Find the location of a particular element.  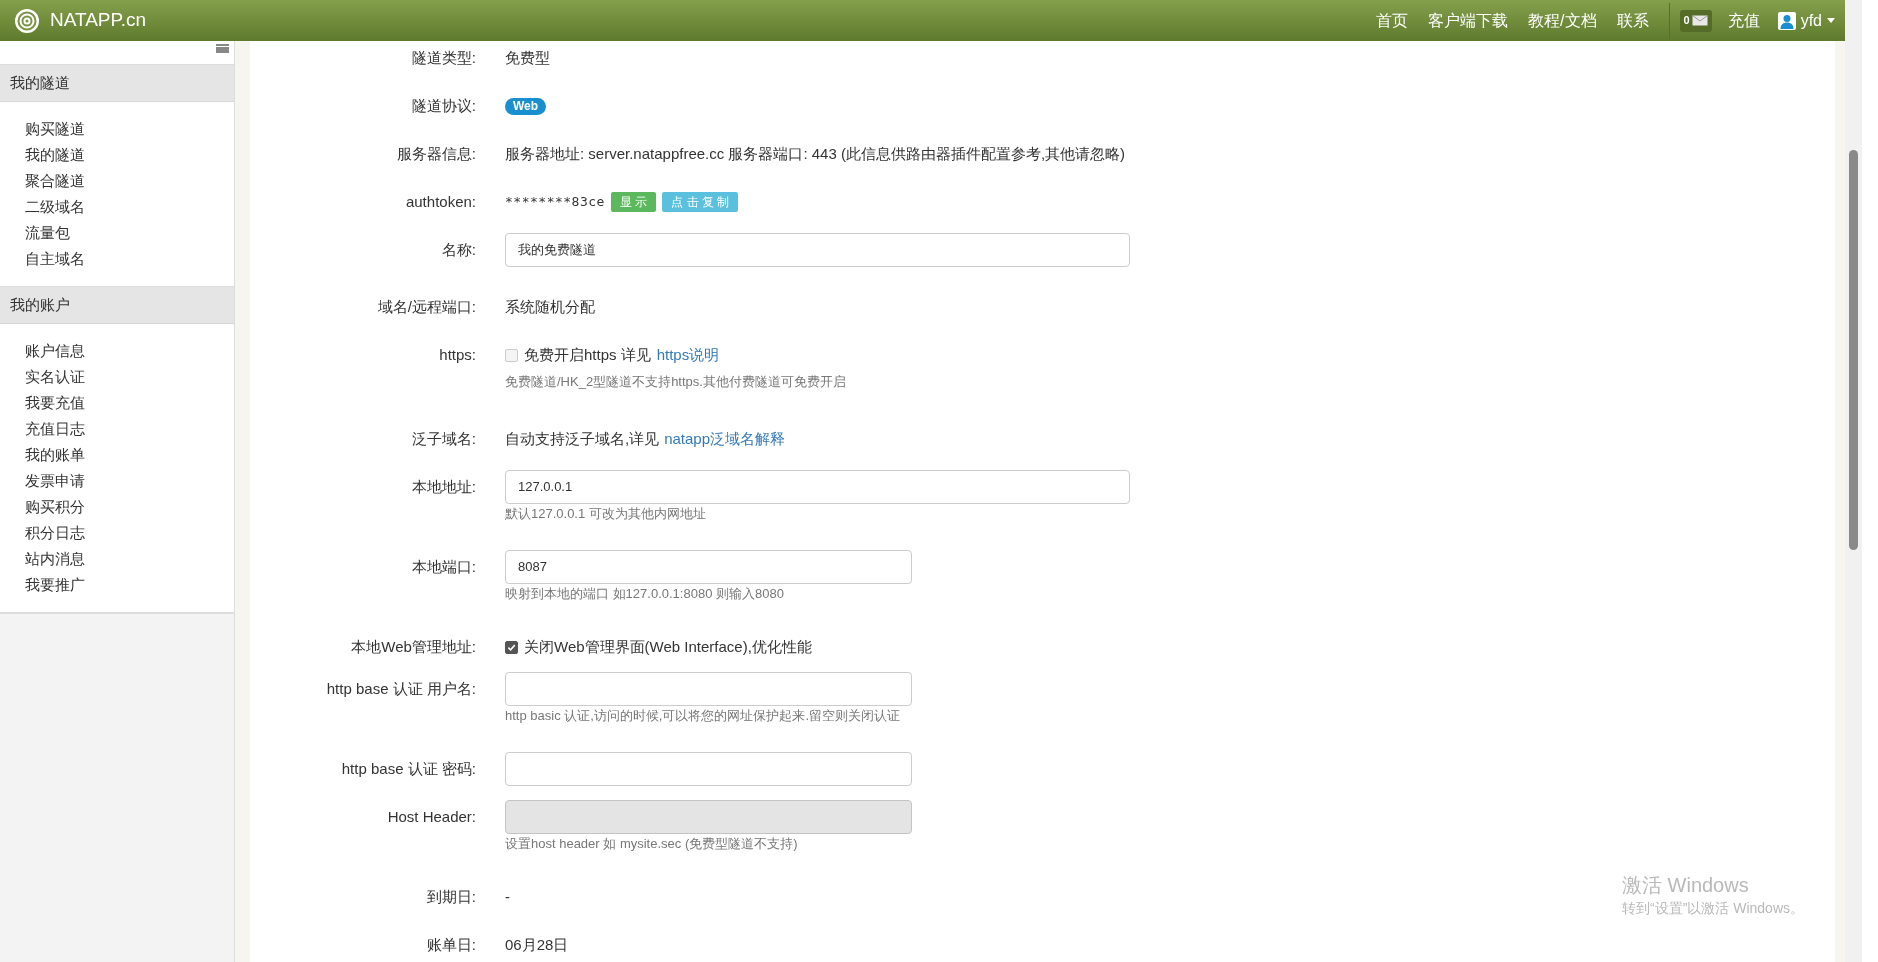

scrollbar is located at coordinates (1853, 481).